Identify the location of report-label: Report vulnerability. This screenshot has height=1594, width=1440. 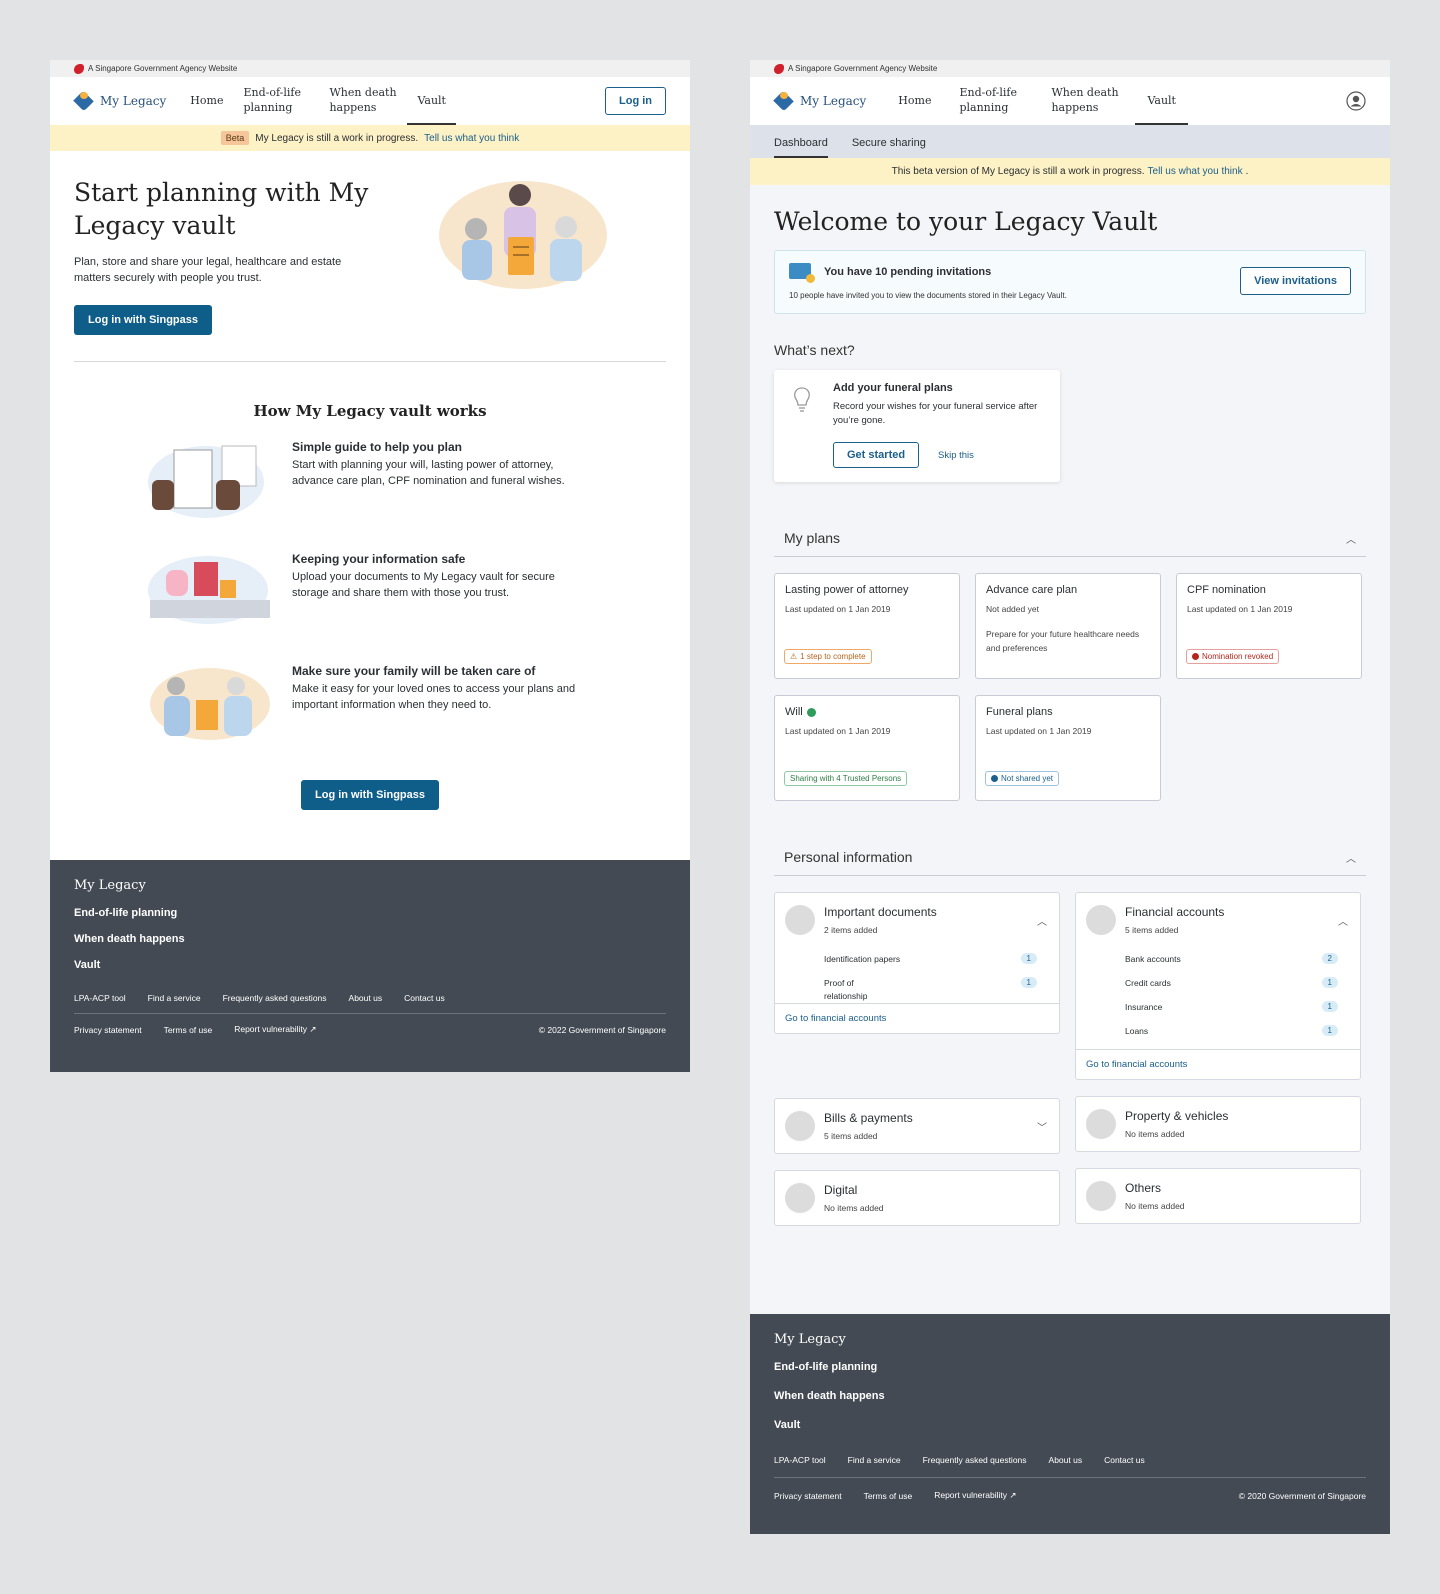
(970, 1495).